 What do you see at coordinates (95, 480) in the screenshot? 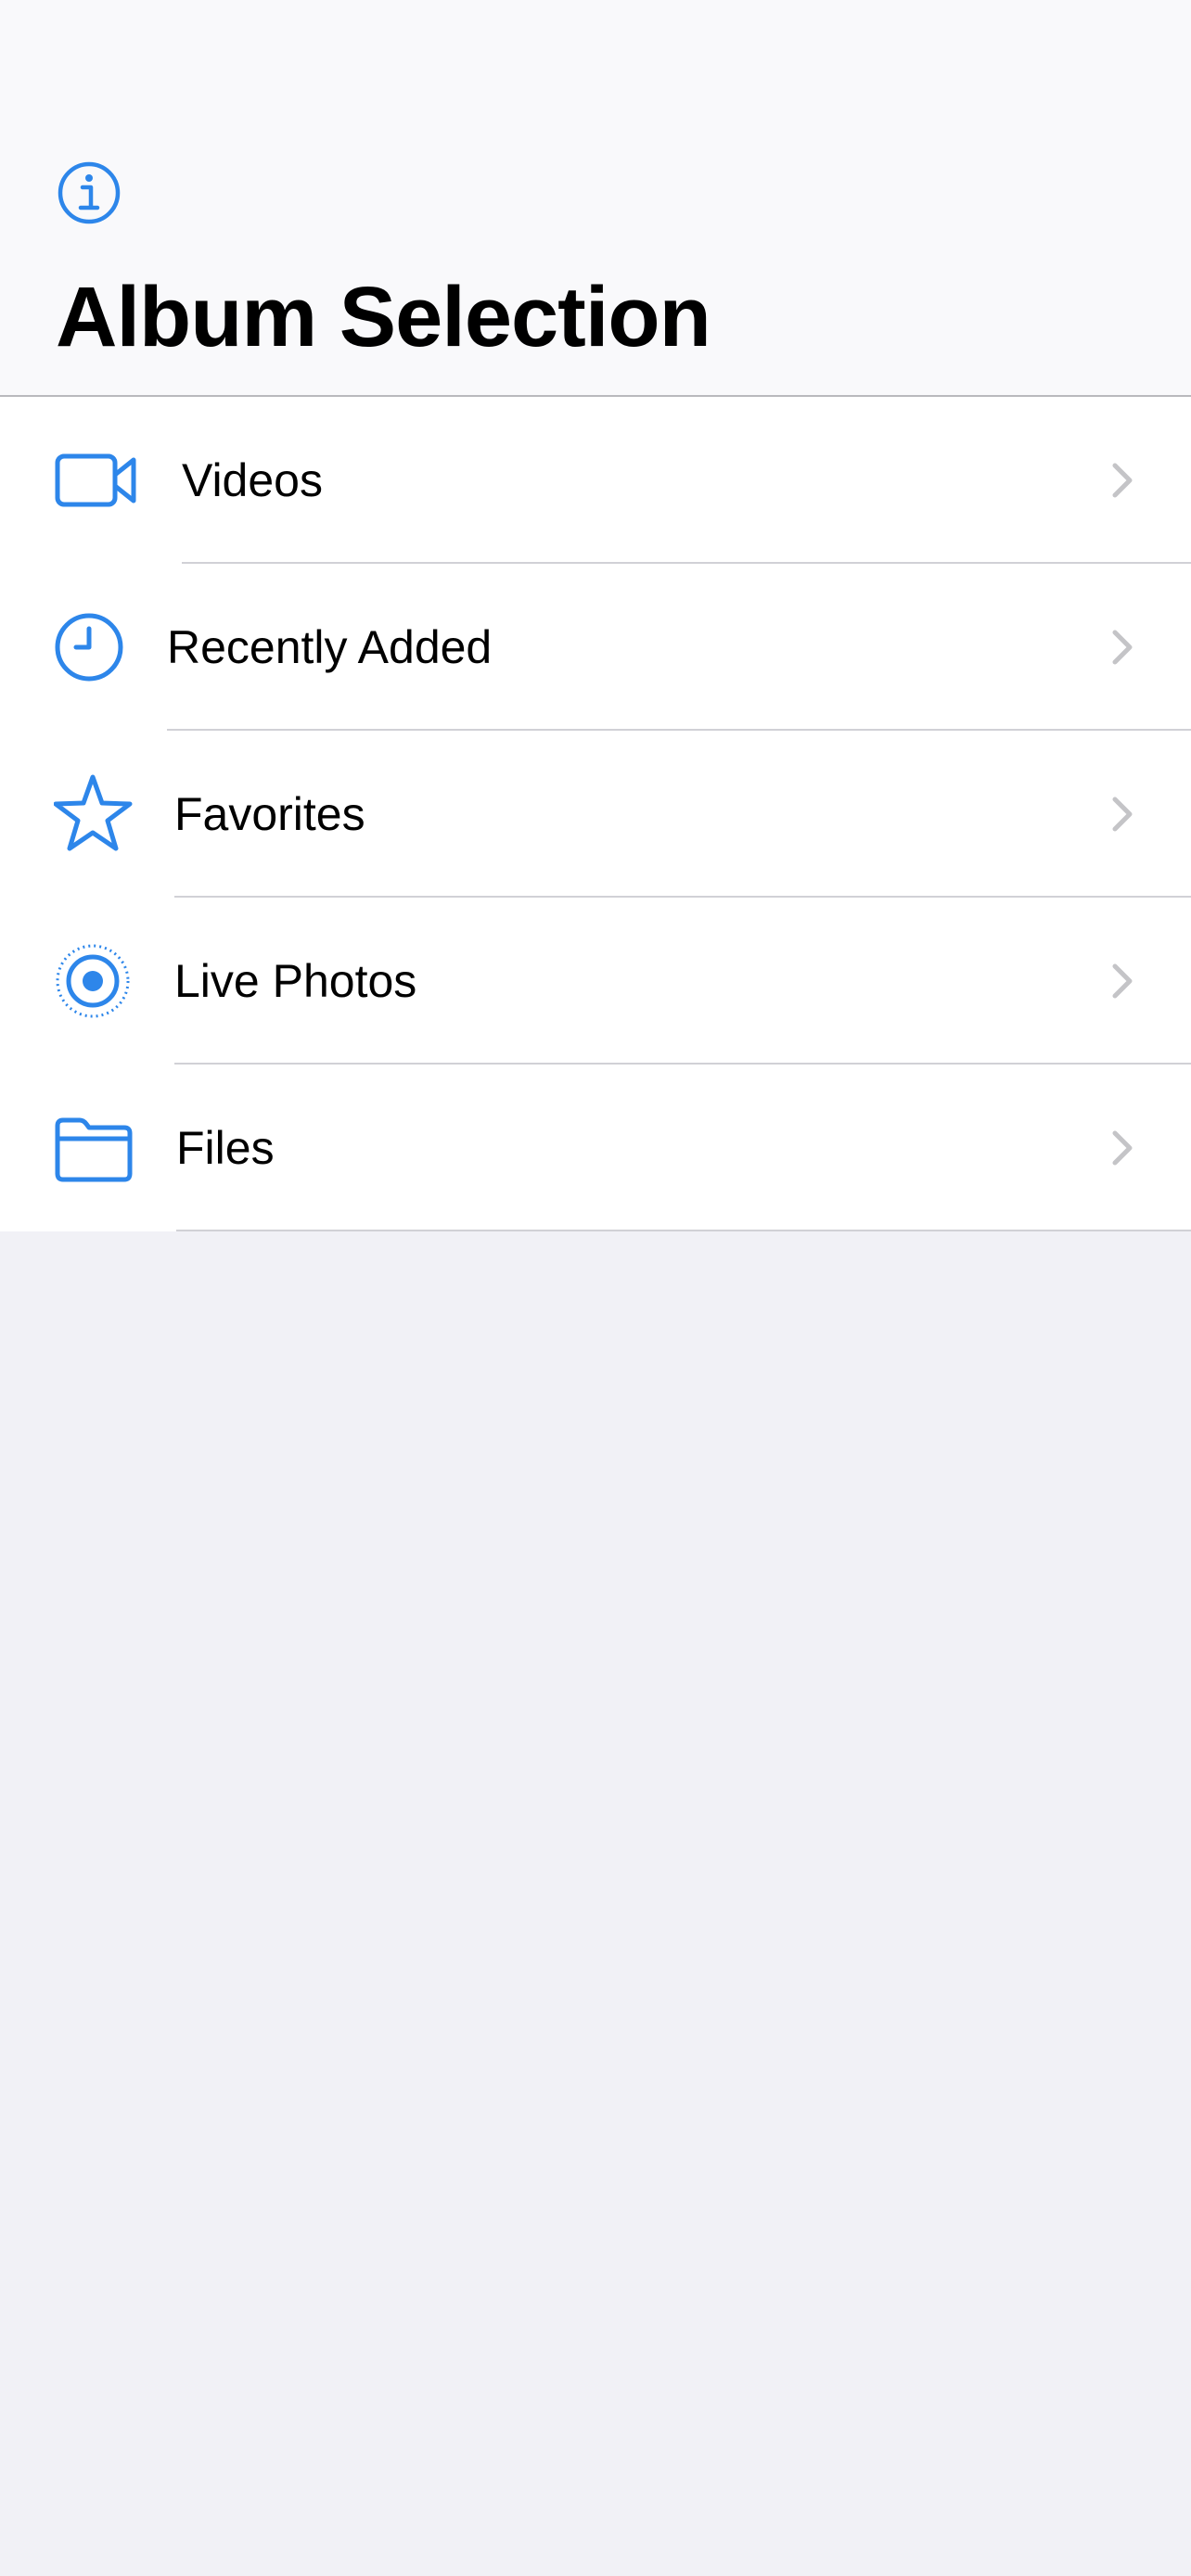
I see `video-camera-icon` at bounding box center [95, 480].